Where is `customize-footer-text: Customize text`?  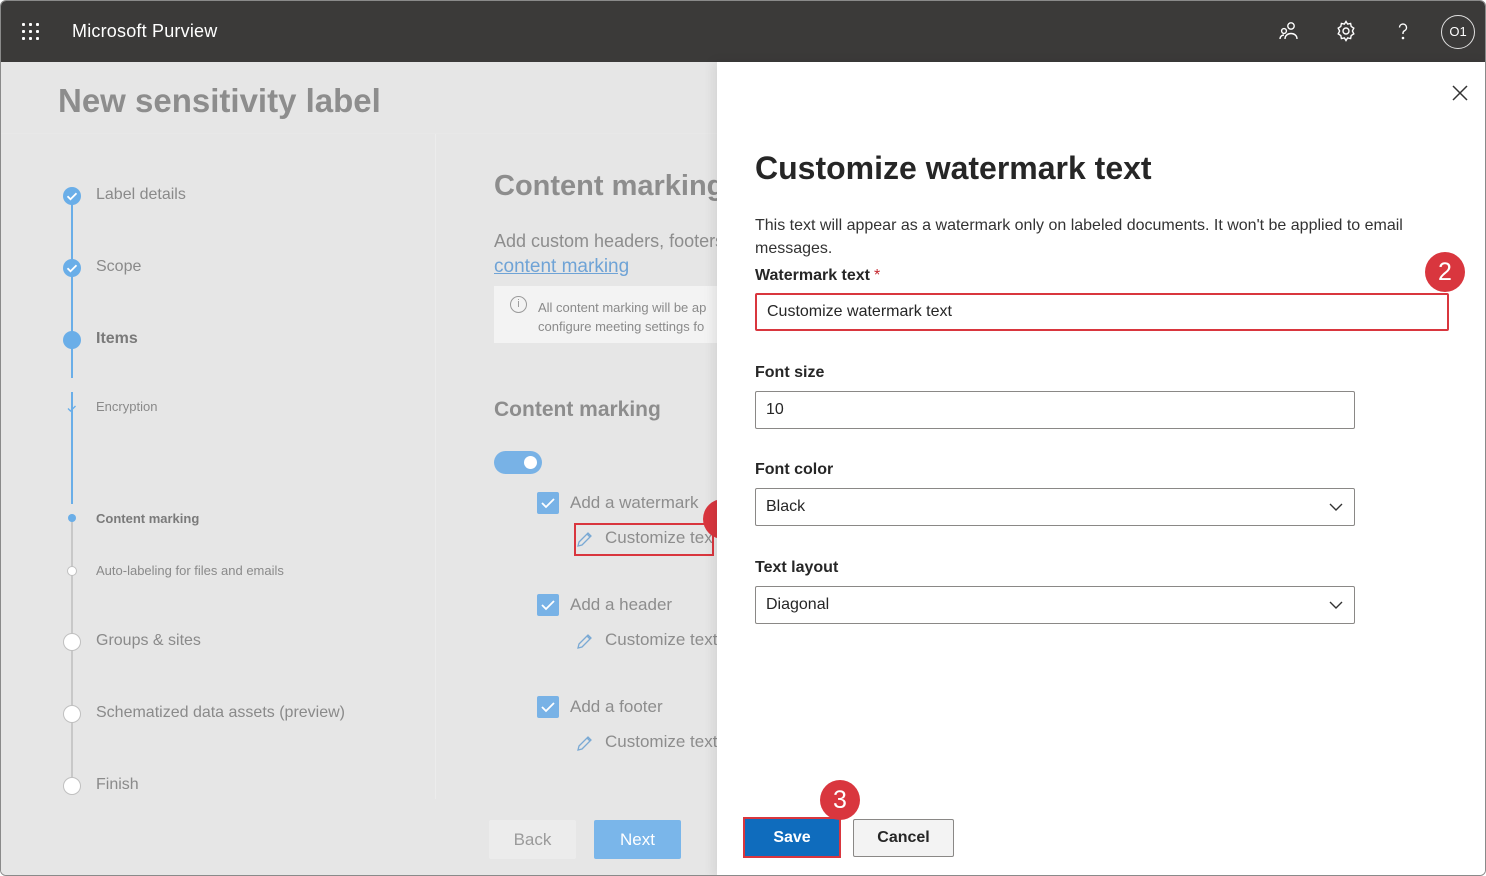
customize-footer-text: Customize text is located at coordinates (661, 742).